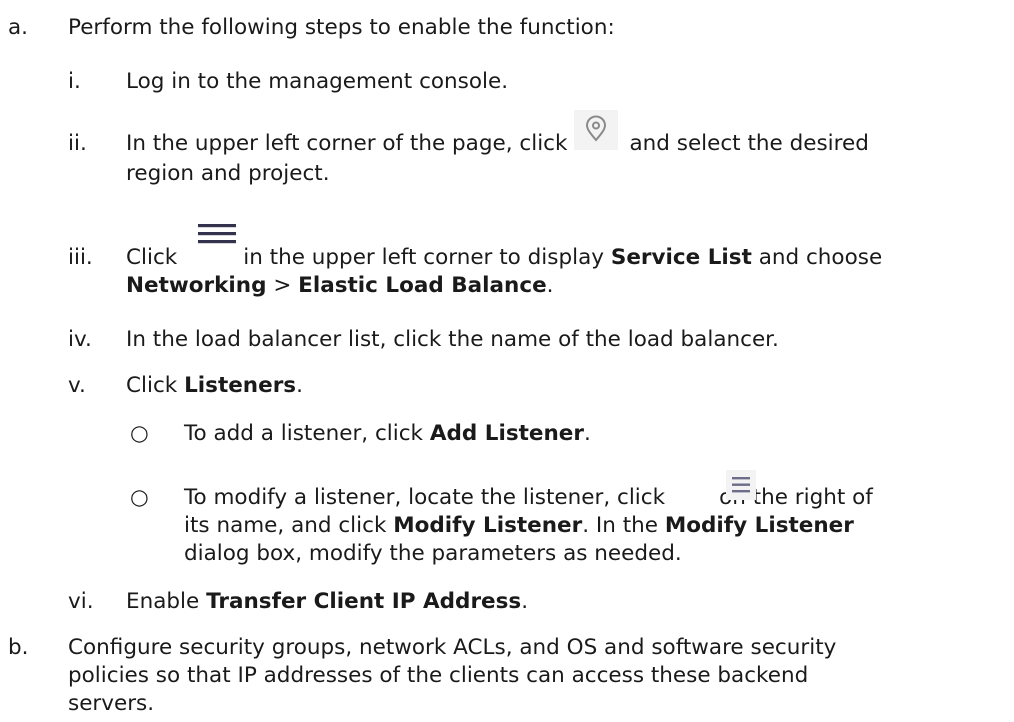 The height and width of the screenshot is (722, 1014). What do you see at coordinates (77, 385) in the screenshot?
I see `step-v-marker: v.` at bounding box center [77, 385].